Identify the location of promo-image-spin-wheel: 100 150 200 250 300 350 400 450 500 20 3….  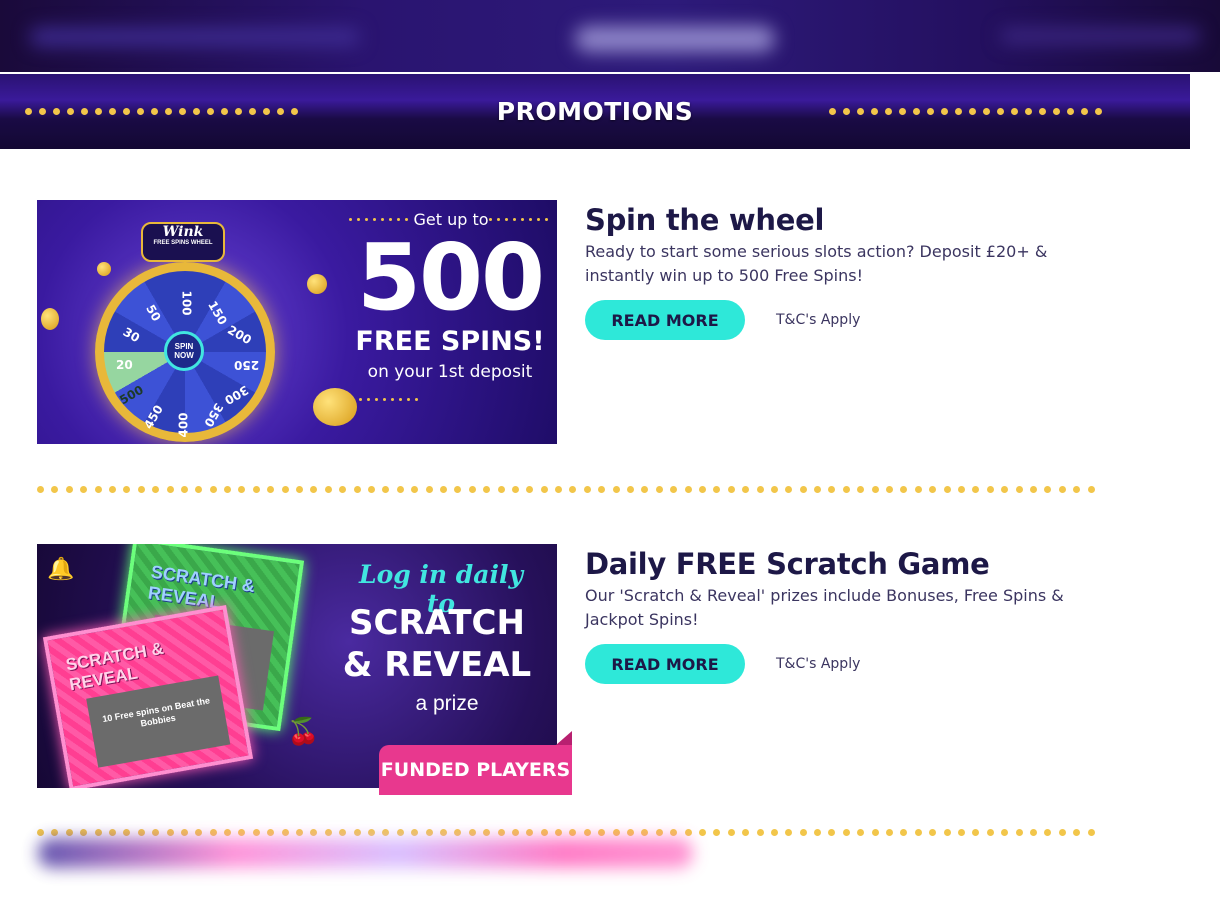
(297, 322).